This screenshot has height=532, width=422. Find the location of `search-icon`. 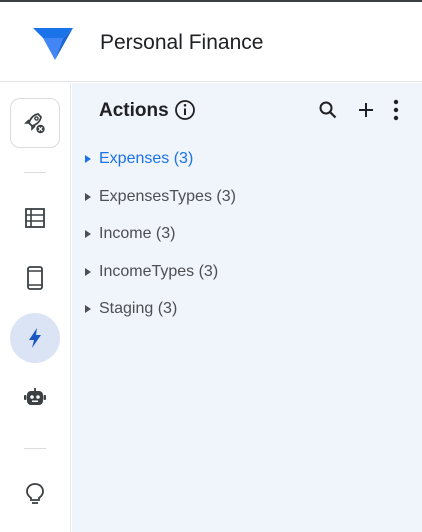

search-icon is located at coordinates (328, 110).